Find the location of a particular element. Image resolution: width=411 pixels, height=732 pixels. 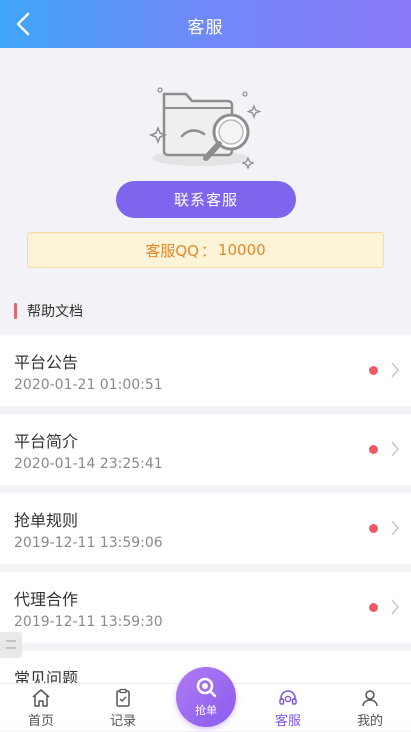

page-title: 客服 is located at coordinates (205, 28).